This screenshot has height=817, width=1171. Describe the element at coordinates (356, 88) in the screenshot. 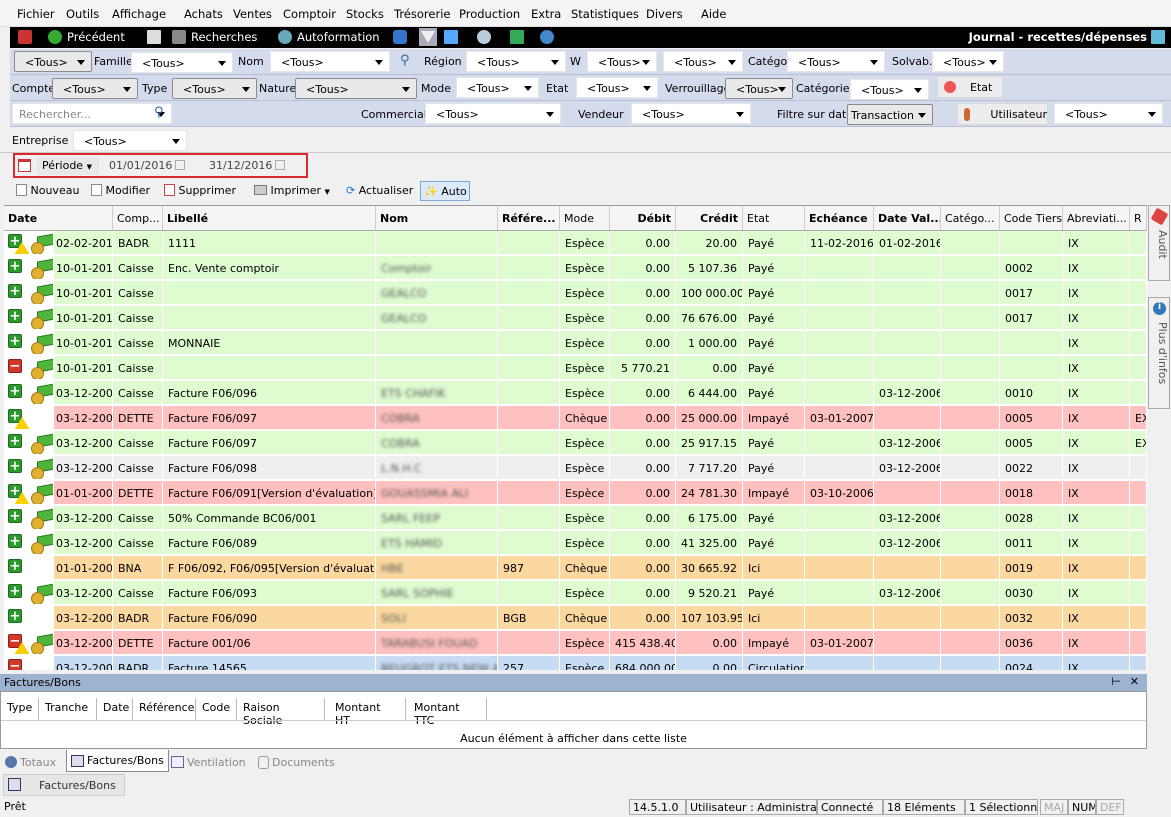

I see `nature-select: <Tous>` at that location.